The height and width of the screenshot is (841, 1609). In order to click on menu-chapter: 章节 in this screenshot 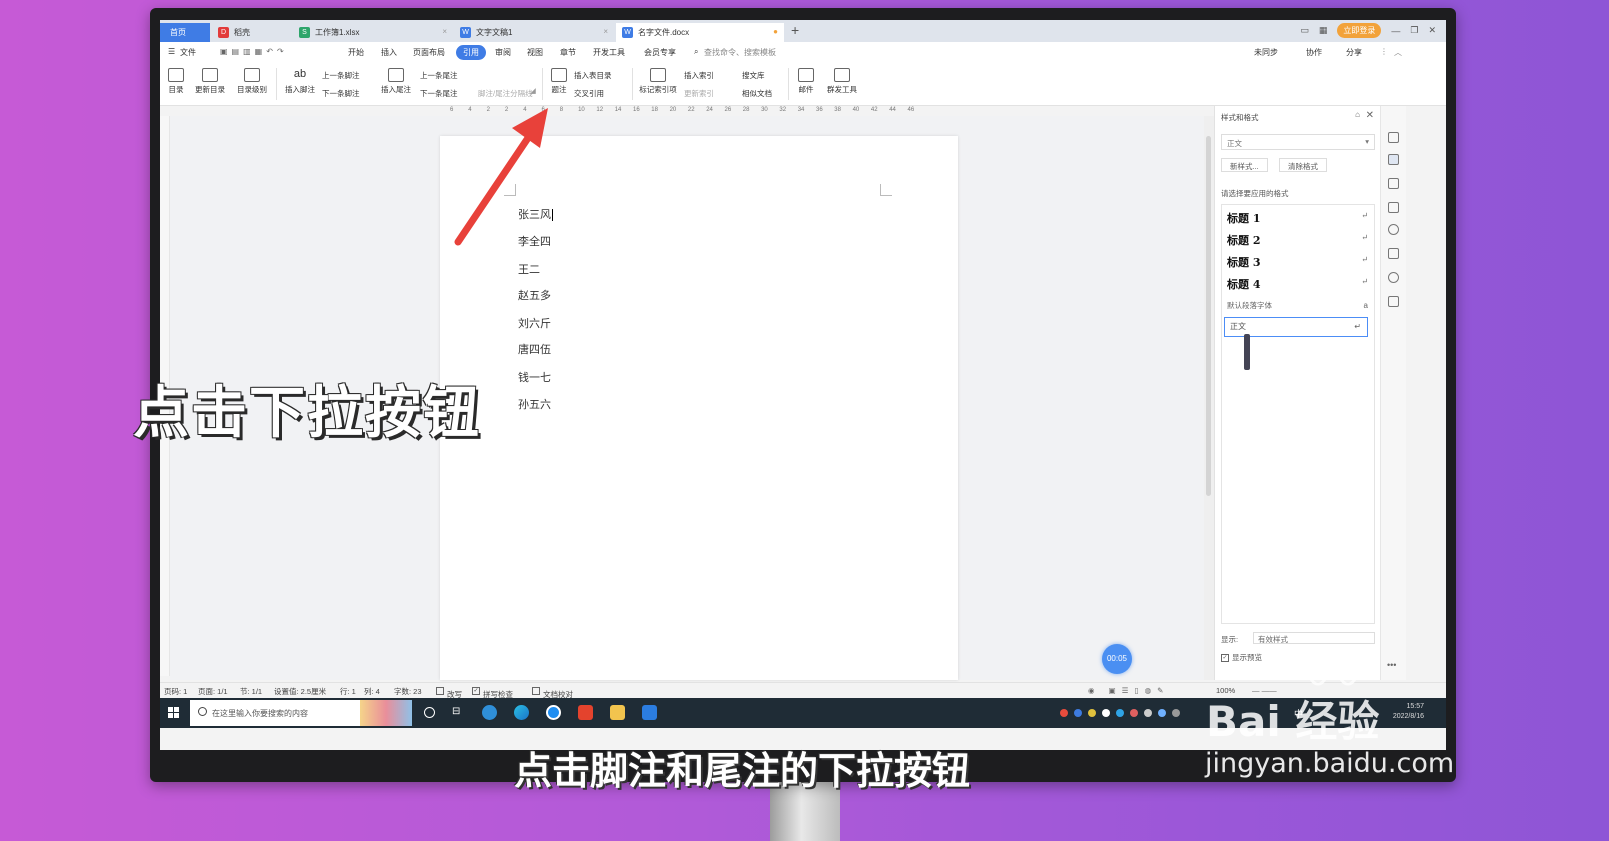, I will do `click(568, 52)`.